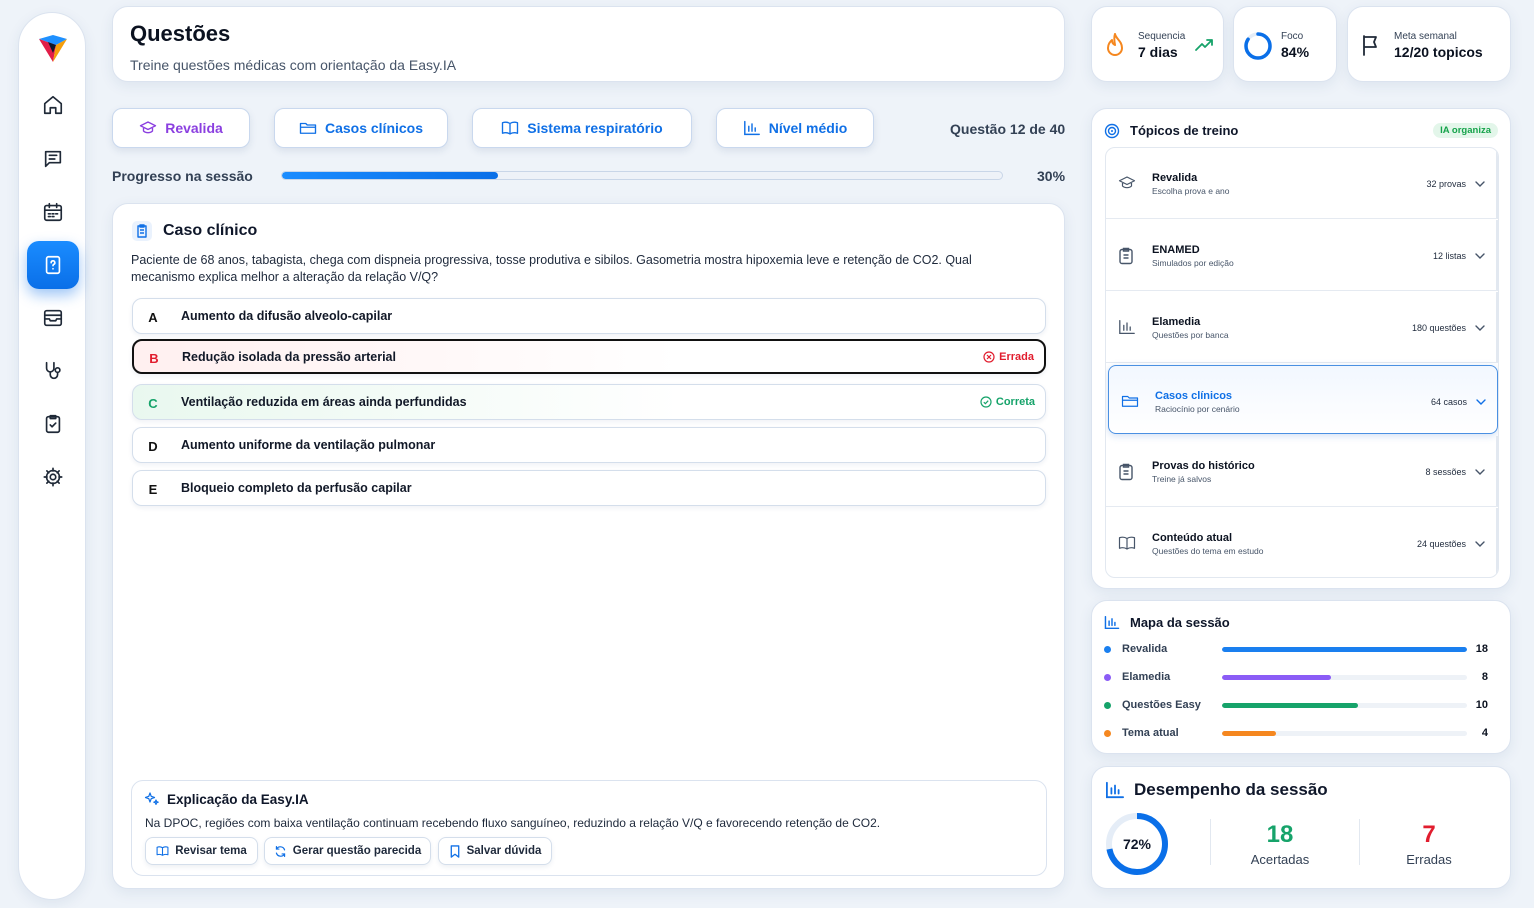 The width and height of the screenshot is (1534, 908). Describe the element at coordinates (153, 317) in the screenshot. I see `option-letter: A` at that location.